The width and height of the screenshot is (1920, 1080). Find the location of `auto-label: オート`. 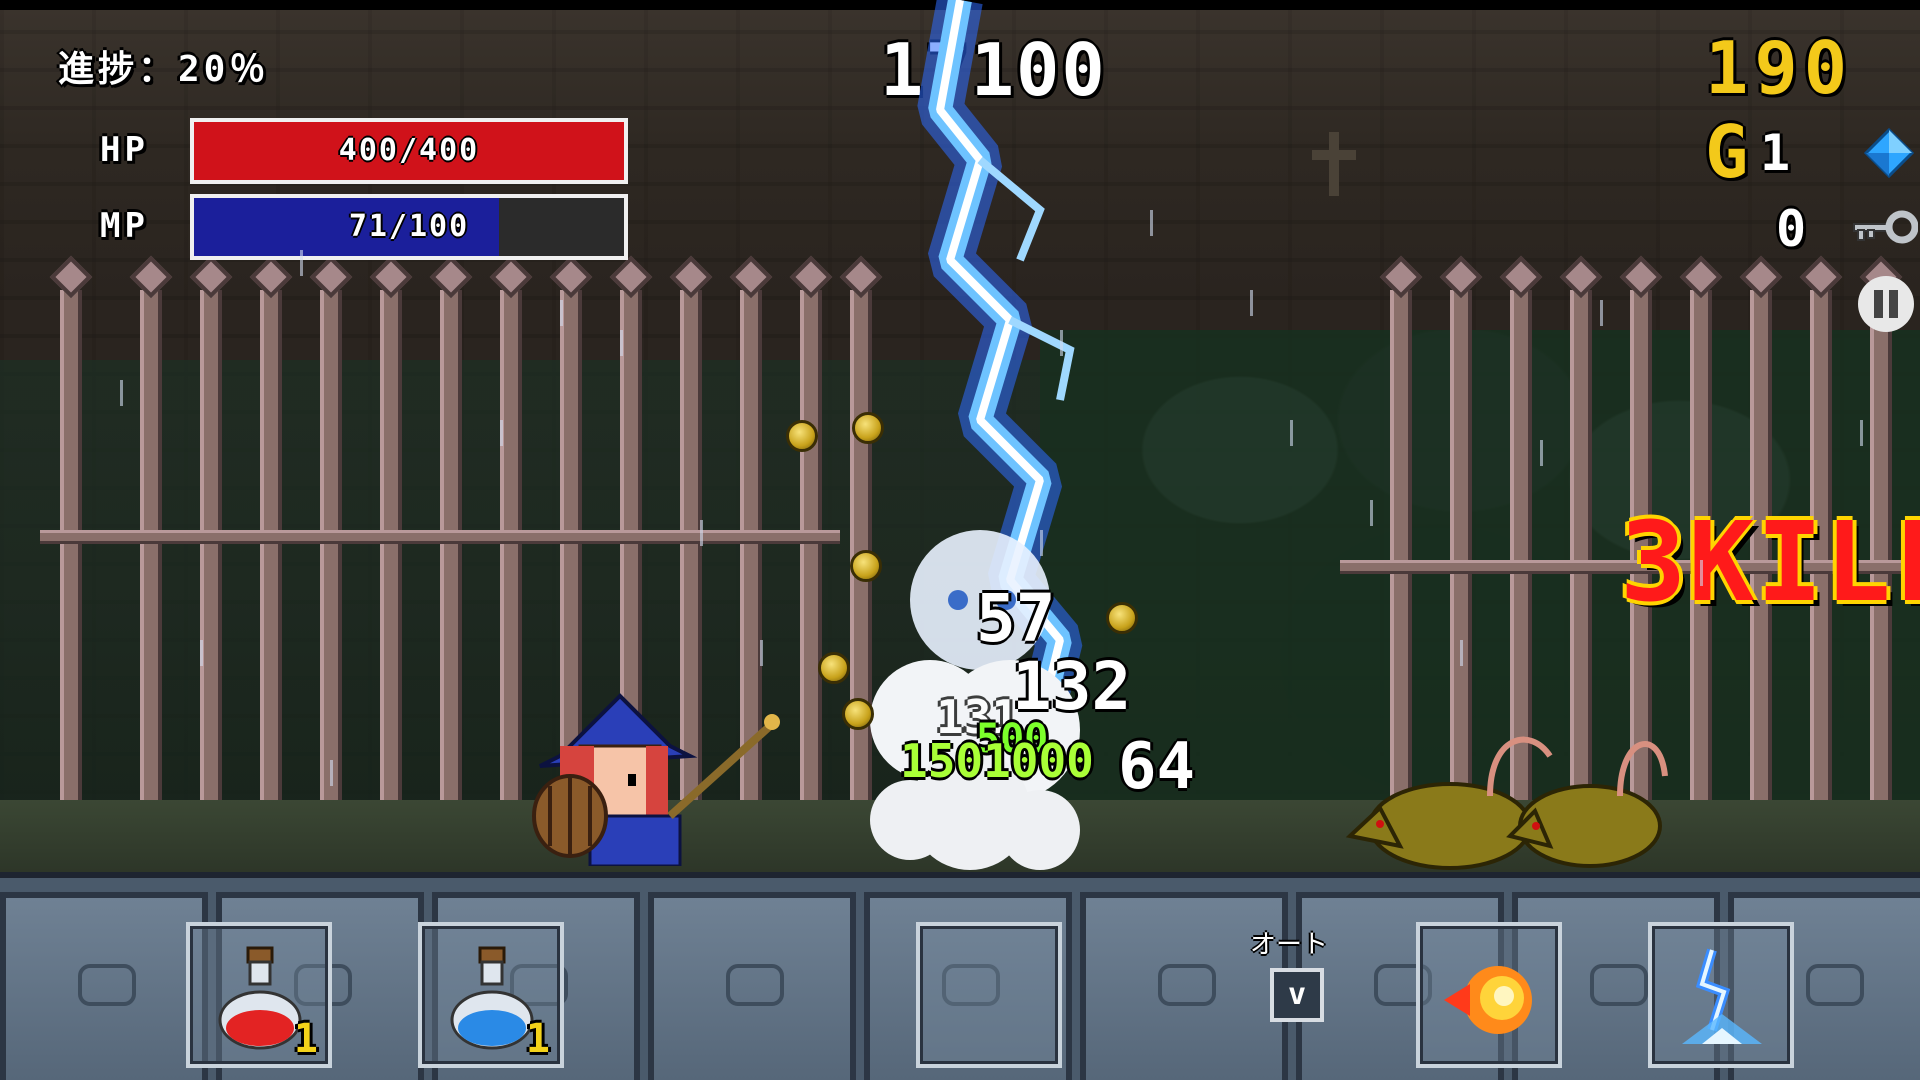

auto-label: オート is located at coordinates (1289, 945).